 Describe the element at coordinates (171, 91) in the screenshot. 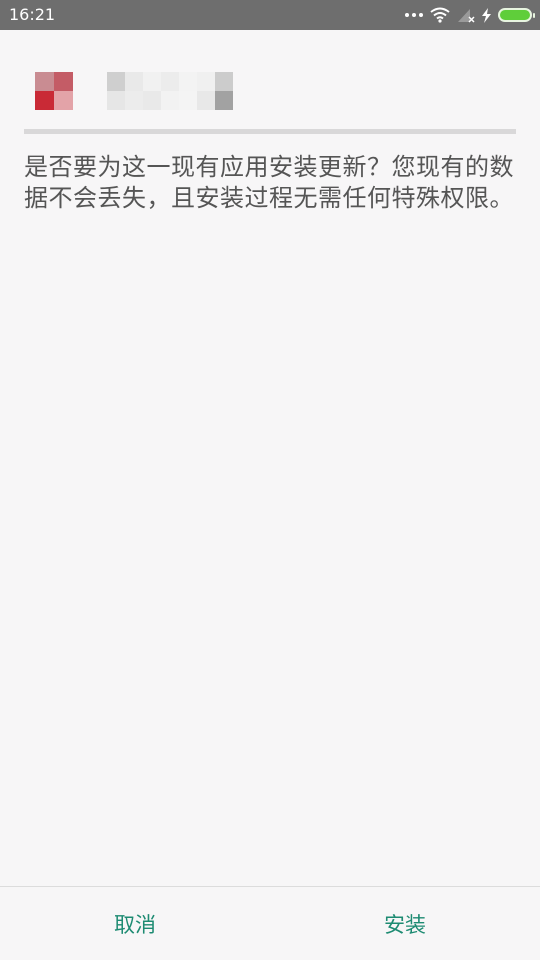

I see `app-name-pixelated-image` at that location.